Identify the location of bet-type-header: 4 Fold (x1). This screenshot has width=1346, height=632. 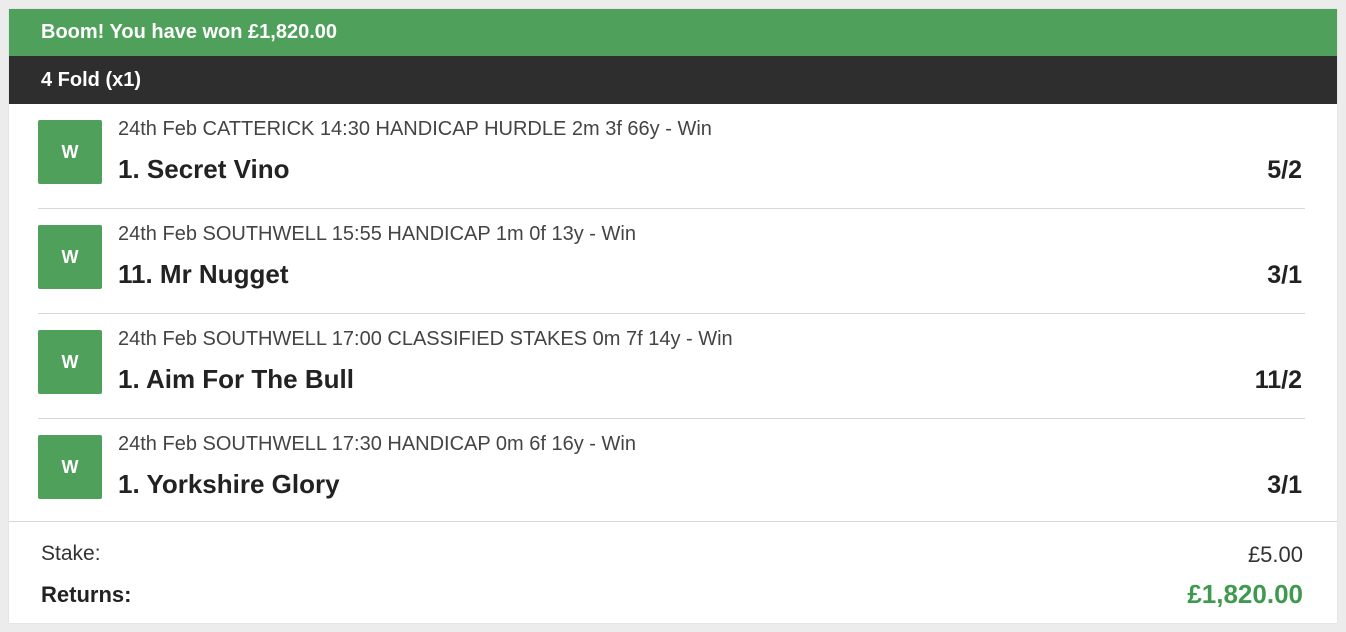
(673, 80).